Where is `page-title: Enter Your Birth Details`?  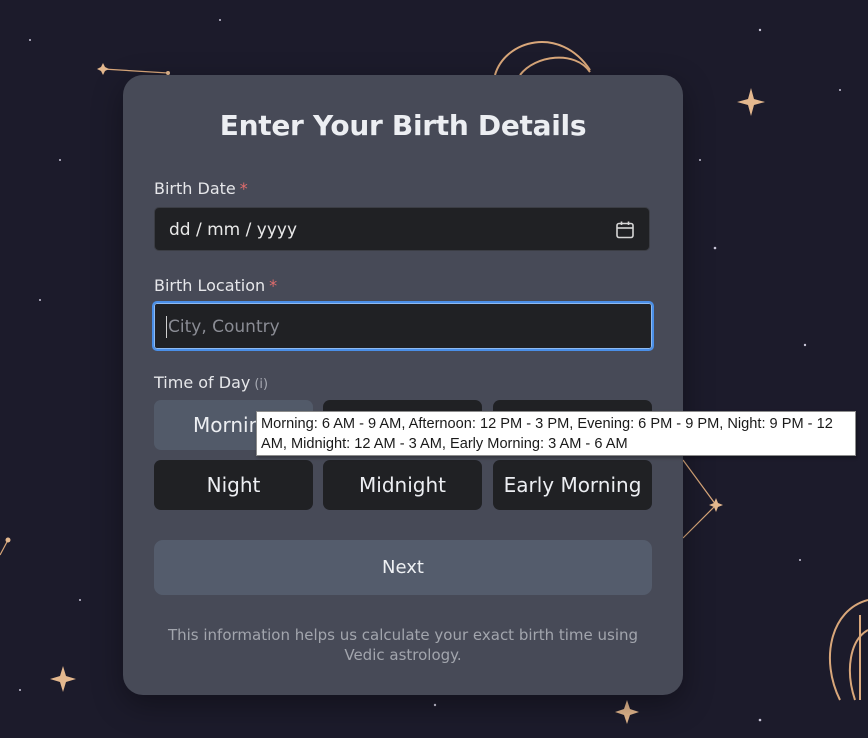 page-title: Enter Your Birth Details is located at coordinates (403, 125).